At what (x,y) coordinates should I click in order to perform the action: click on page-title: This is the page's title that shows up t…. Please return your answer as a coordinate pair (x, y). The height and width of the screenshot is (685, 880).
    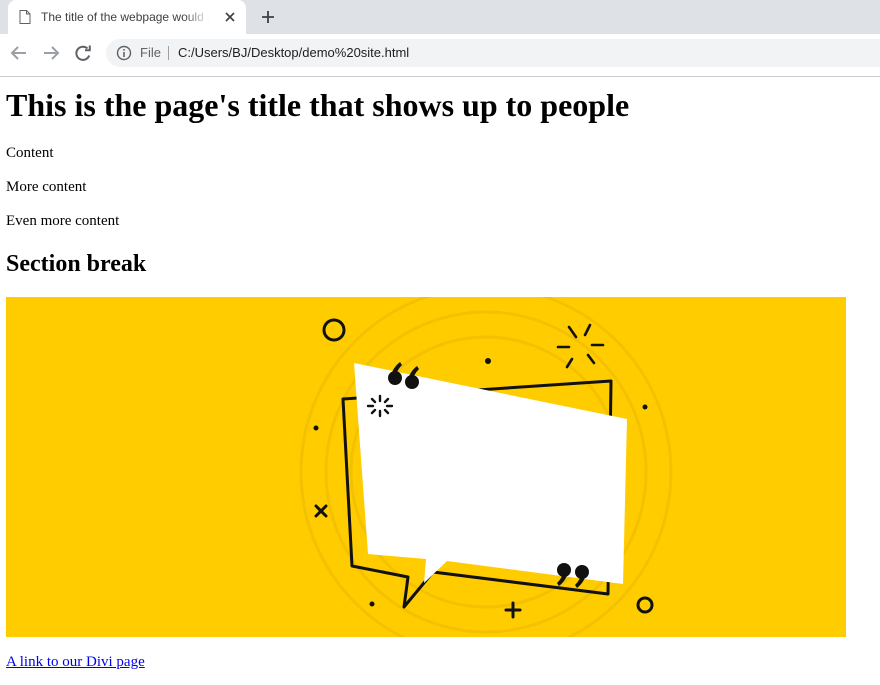
    Looking at the image, I should click on (318, 105).